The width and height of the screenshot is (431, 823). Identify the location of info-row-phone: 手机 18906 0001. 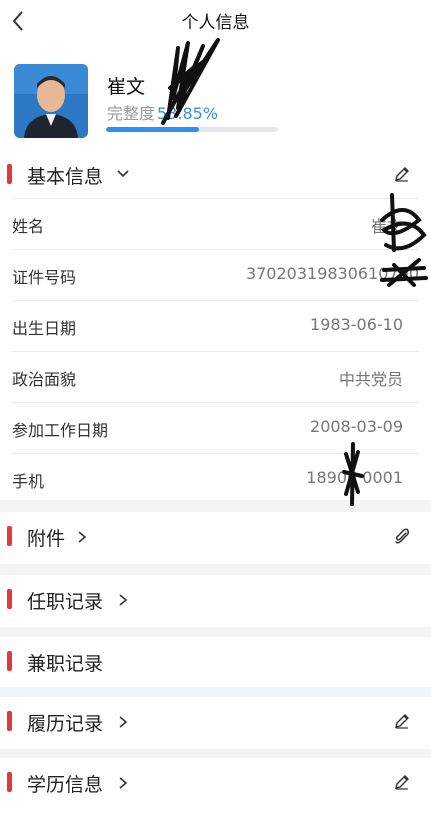
(215, 478).